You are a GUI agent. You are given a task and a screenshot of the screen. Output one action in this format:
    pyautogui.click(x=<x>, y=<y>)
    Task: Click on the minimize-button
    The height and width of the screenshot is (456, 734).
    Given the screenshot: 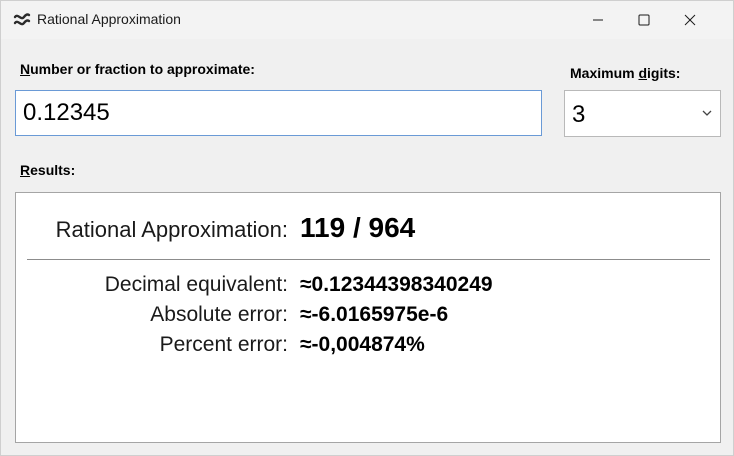 What is the action you would take?
    pyautogui.click(x=598, y=20)
    